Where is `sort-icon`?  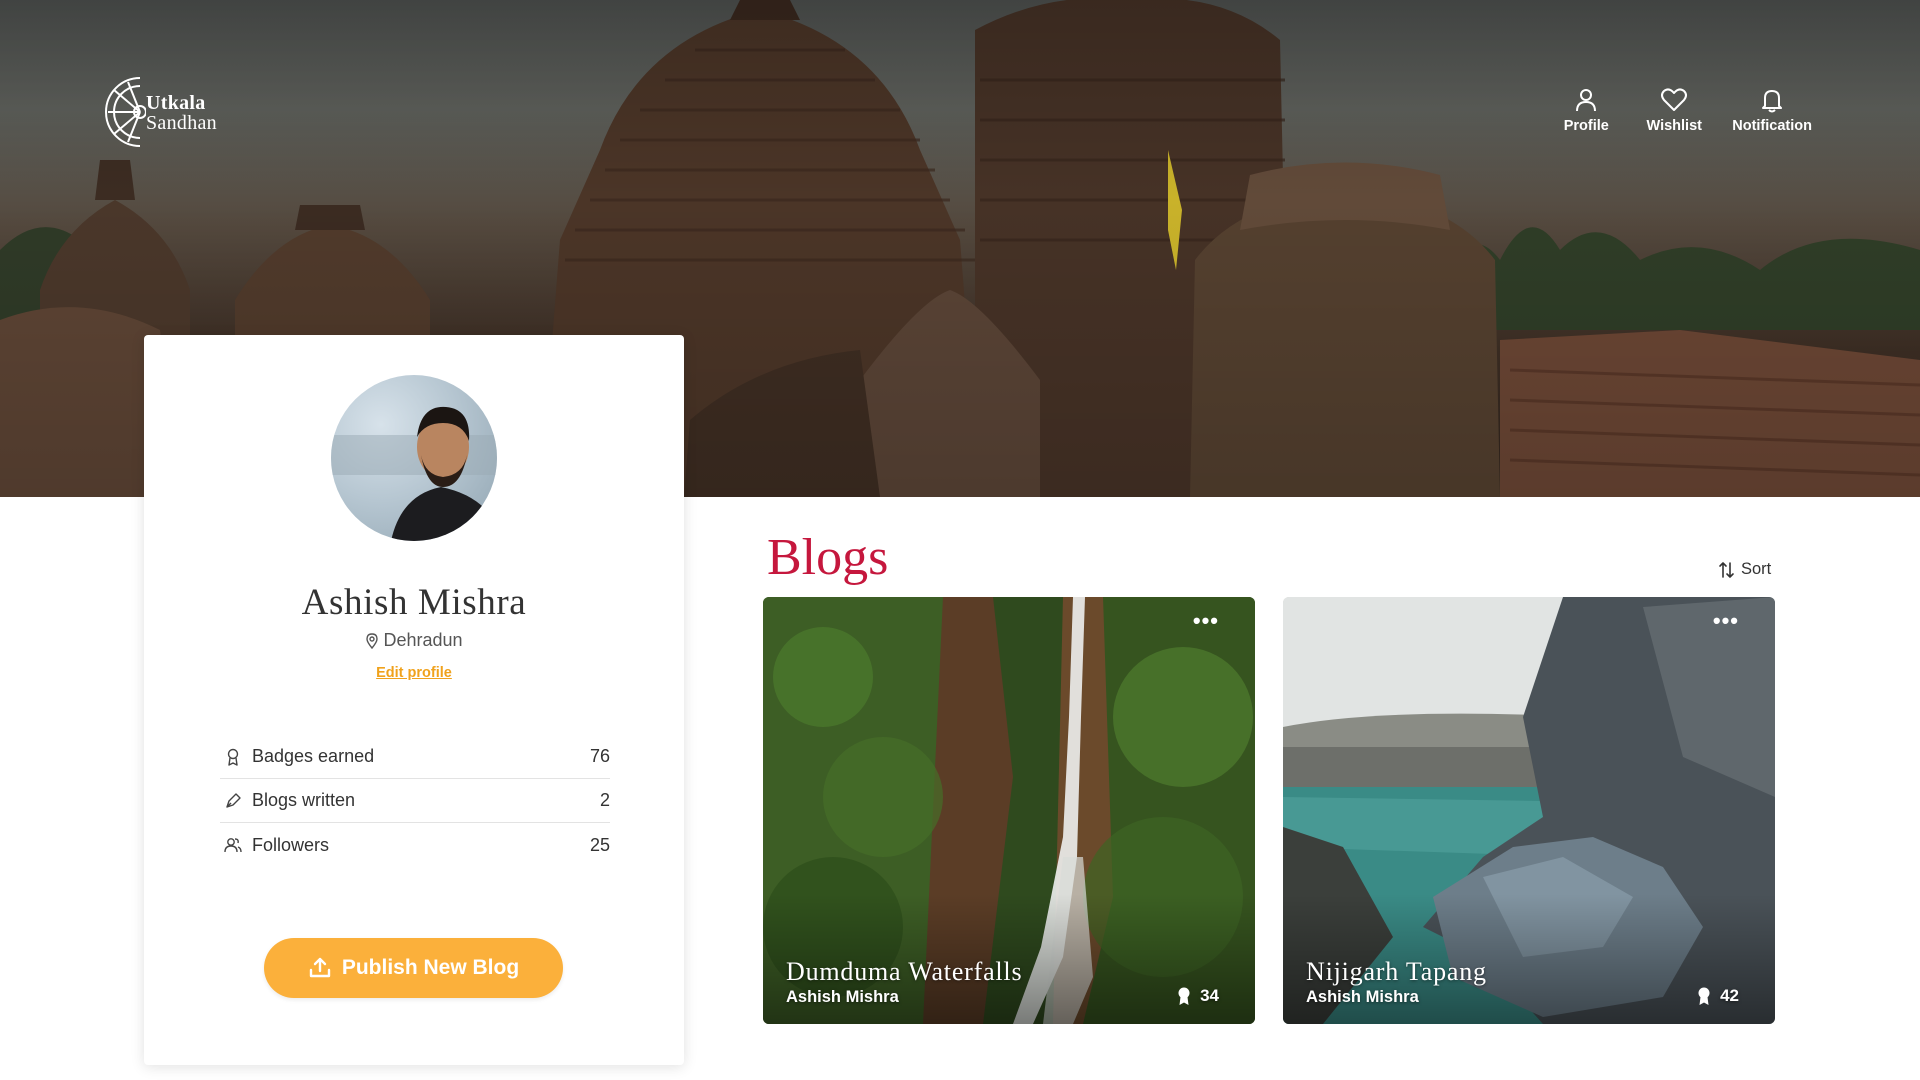
sort-icon is located at coordinates (1726, 569).